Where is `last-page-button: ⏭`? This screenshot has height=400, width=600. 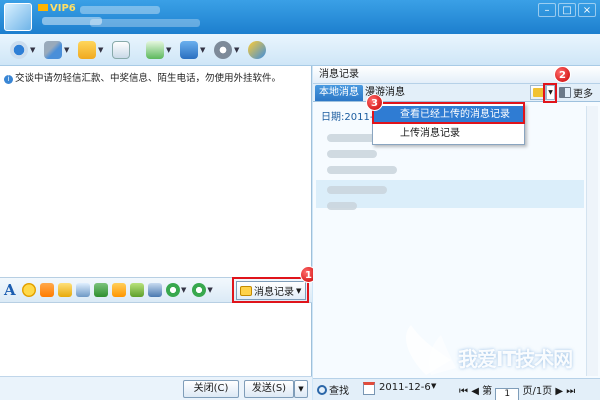
last-page-button: ⏭ is located at coordinates (570, 391).